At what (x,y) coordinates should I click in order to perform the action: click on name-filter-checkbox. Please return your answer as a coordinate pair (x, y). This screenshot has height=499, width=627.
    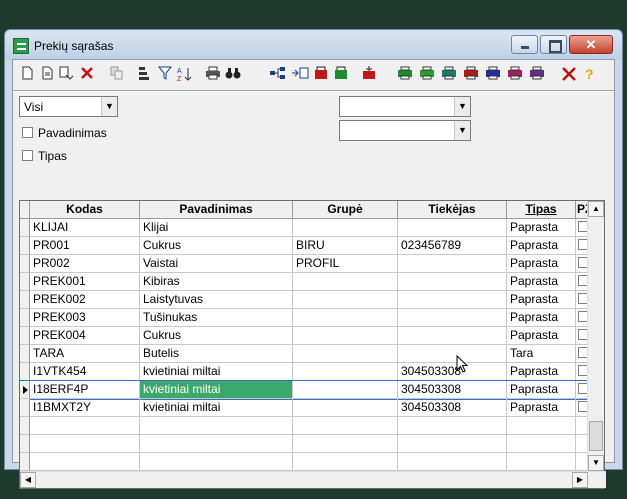
    Looking at the image, I should click on (27, 132).